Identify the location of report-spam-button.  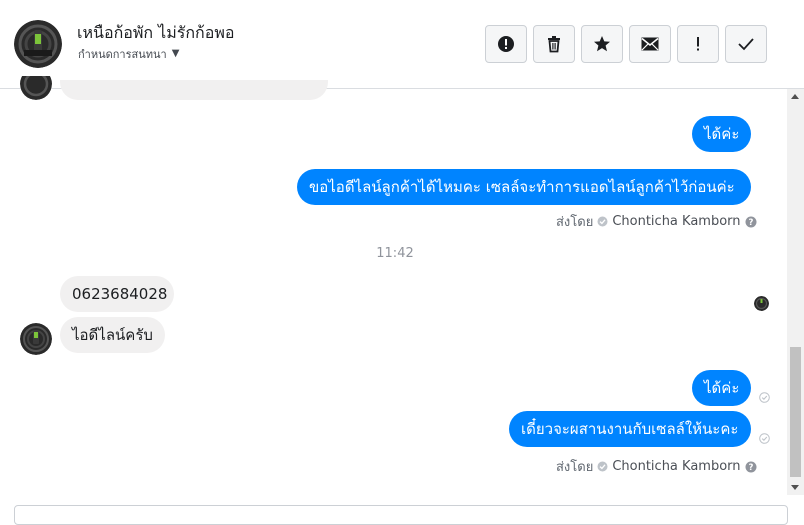
(506, 44).